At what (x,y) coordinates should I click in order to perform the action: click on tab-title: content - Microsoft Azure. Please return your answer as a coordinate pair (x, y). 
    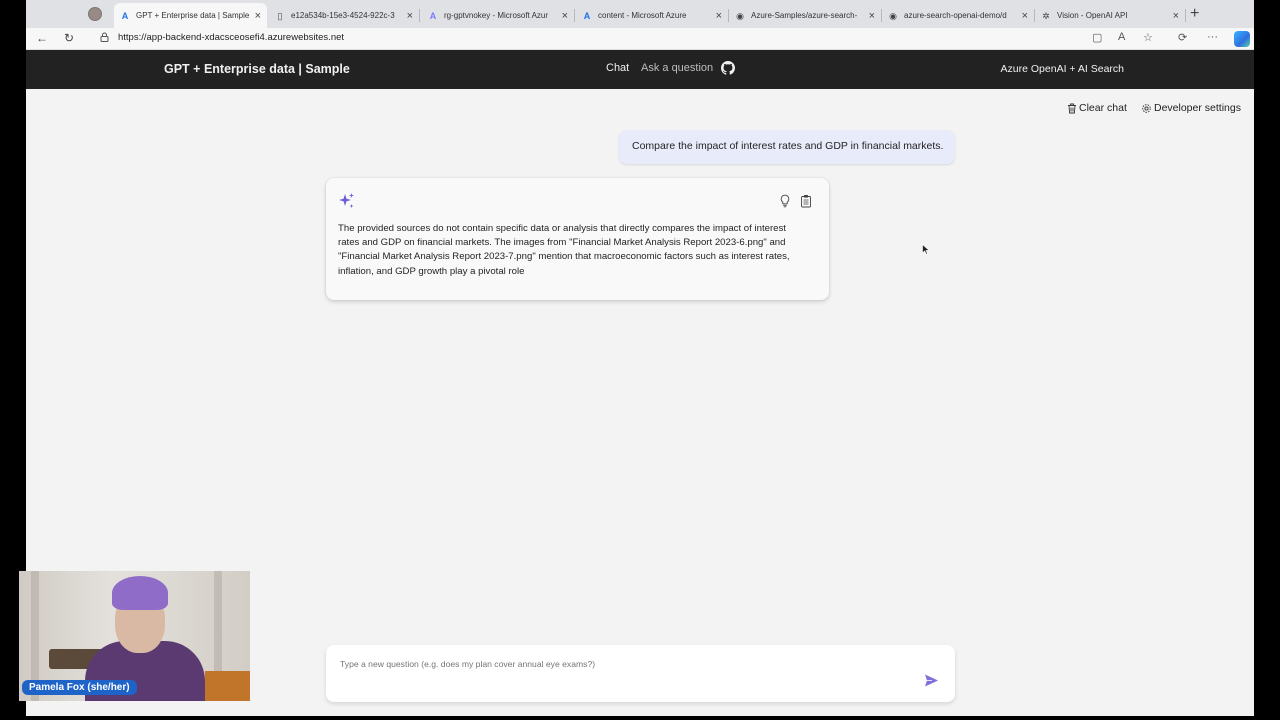
    Looking at the image, I should click on (642, 15).